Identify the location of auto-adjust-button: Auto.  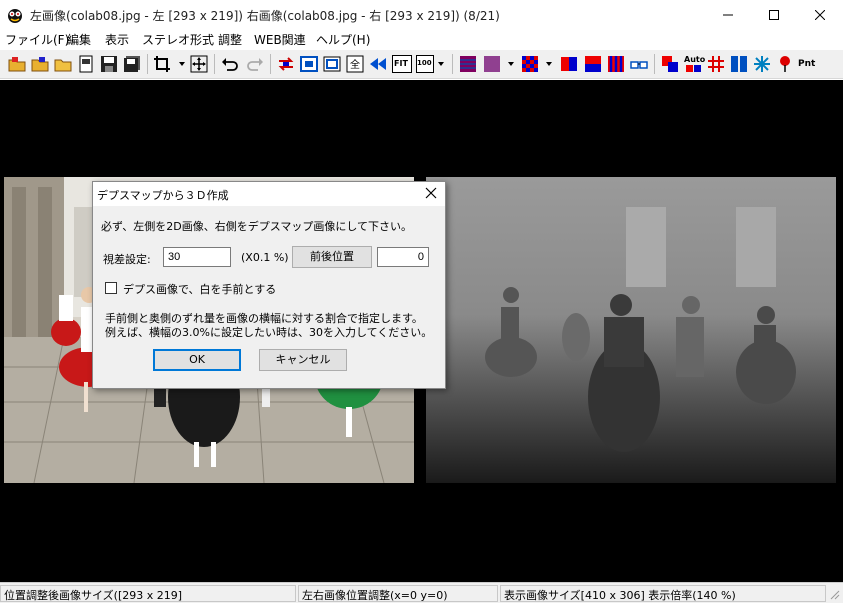
(695, 64).